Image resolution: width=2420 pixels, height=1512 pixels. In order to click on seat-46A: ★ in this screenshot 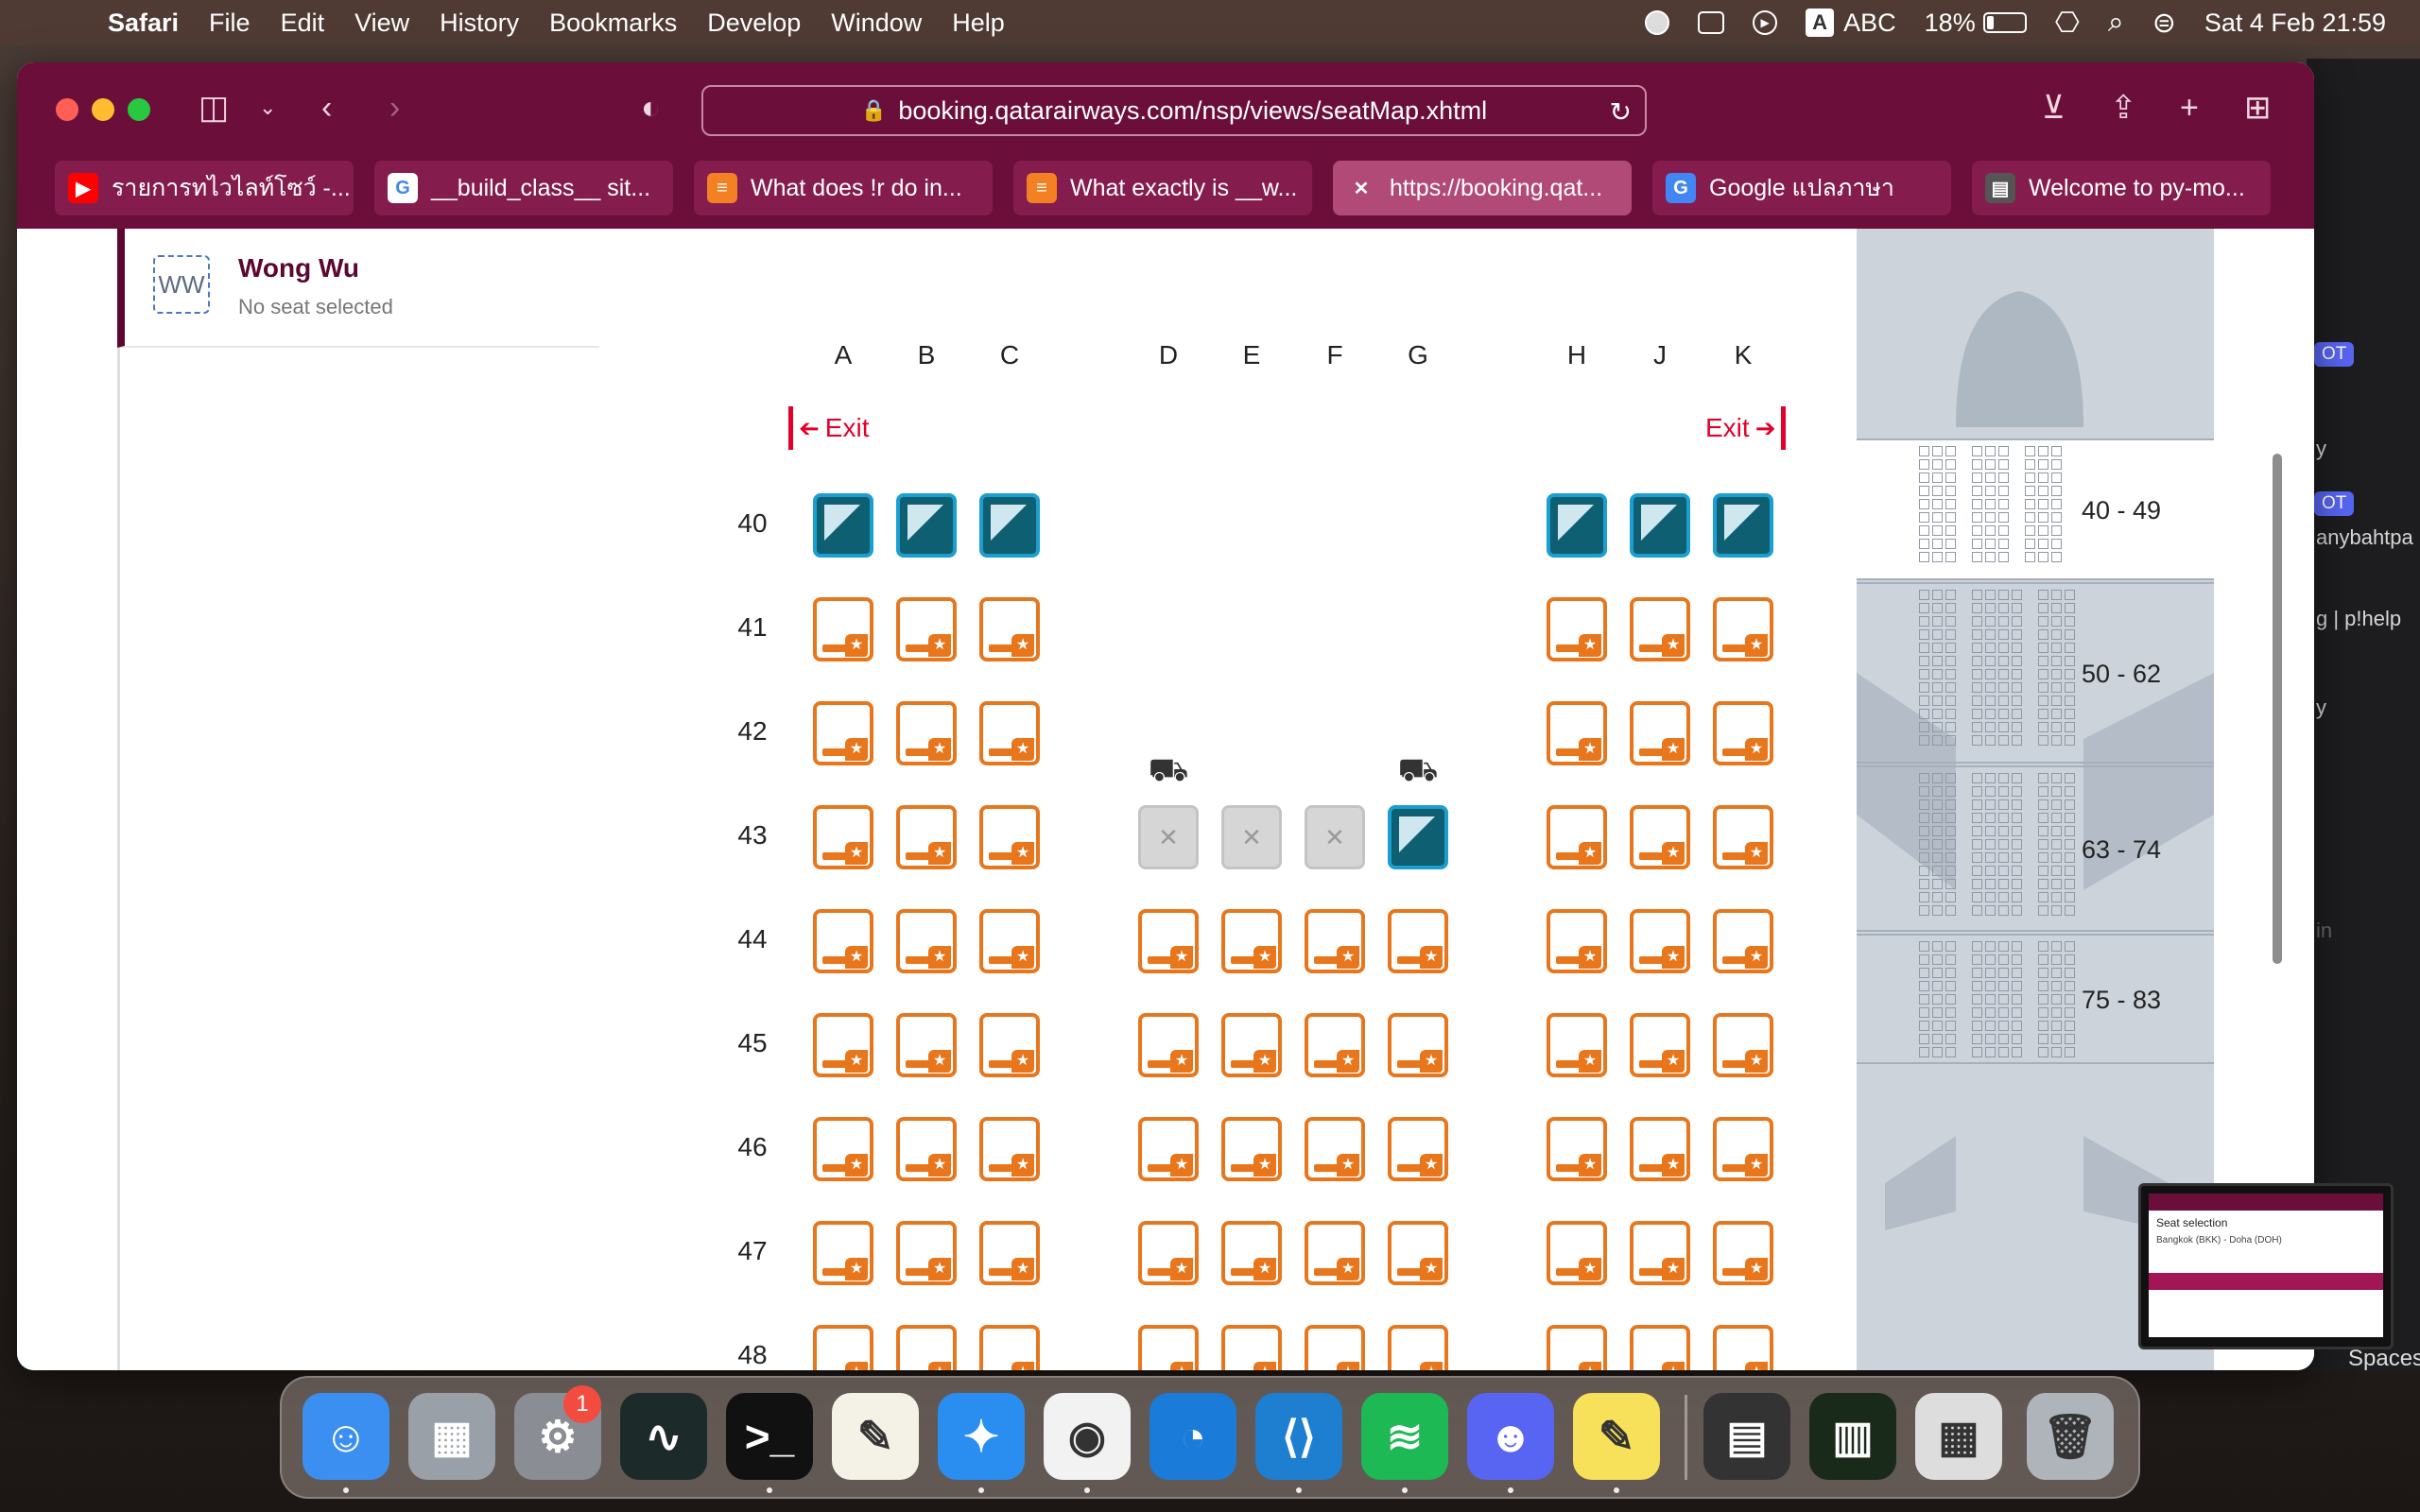, I will do `click(843, 1149)`.